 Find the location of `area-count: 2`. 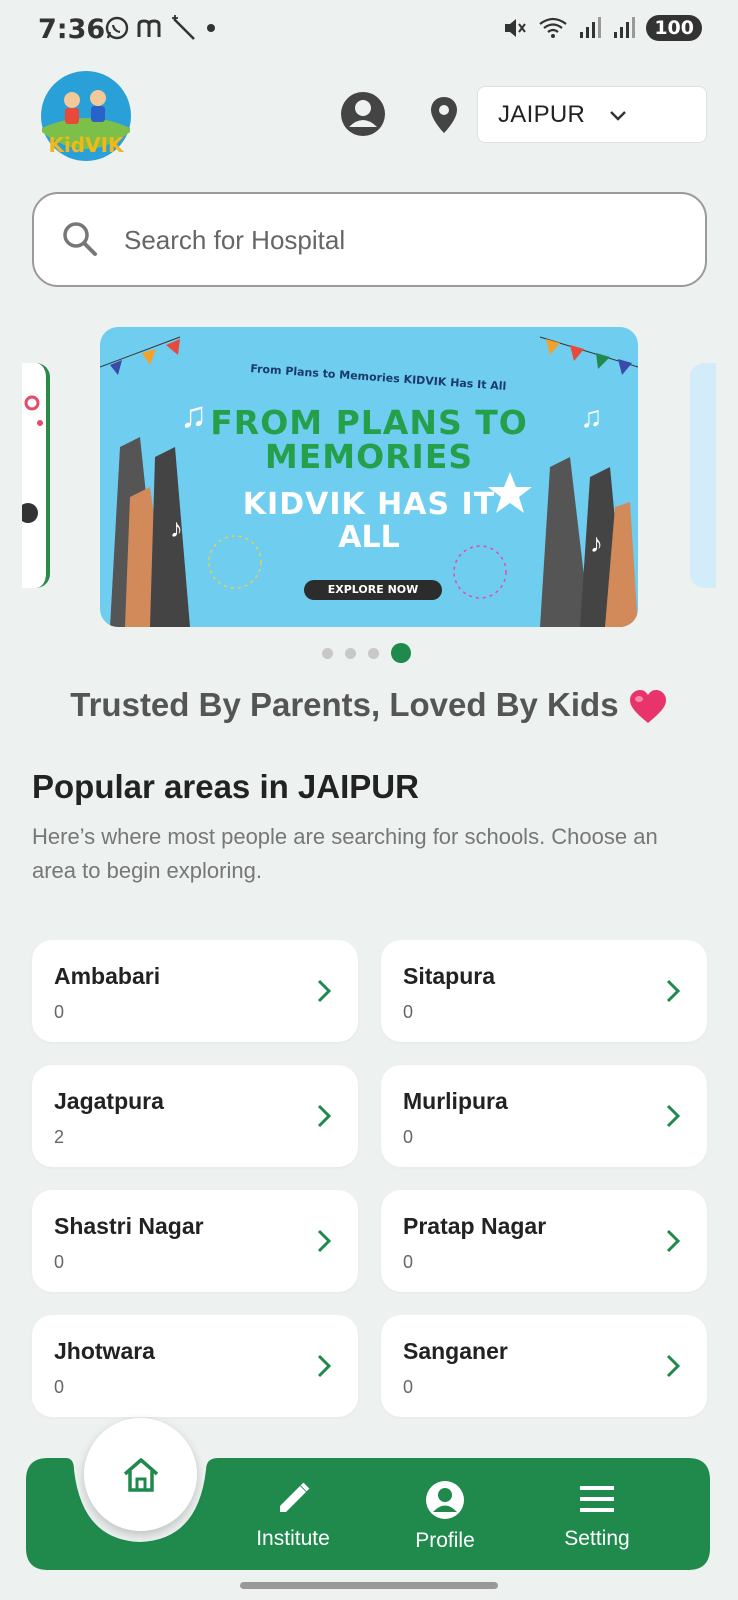

area-count: 2 is located at coordinates (59, 1137).